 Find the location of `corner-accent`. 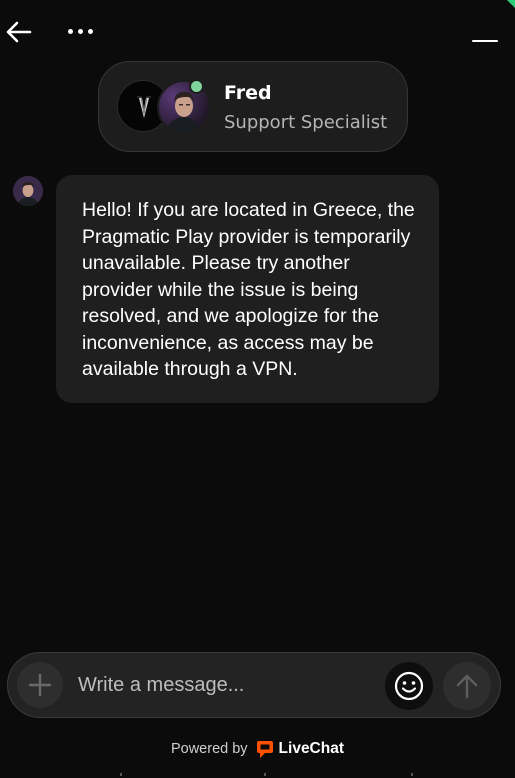

corner-accent is located at coordinates (511, 4).